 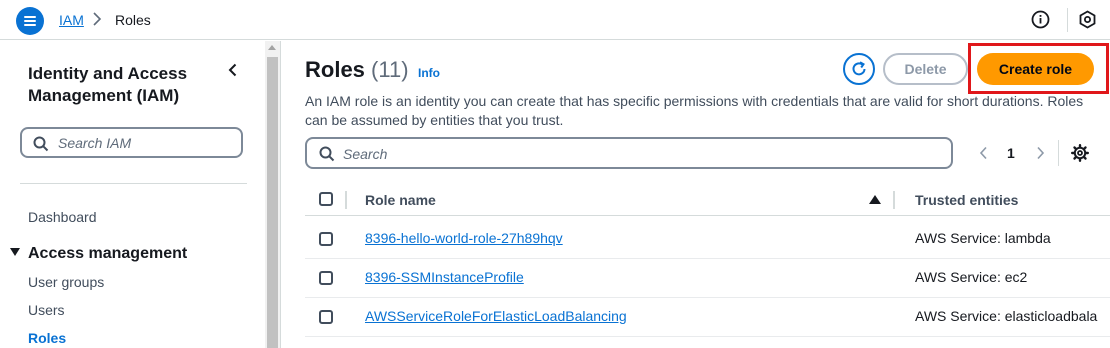 I want to click on trusted-entities-cell: AWS Service: ec2, so click(x=971, y=277).